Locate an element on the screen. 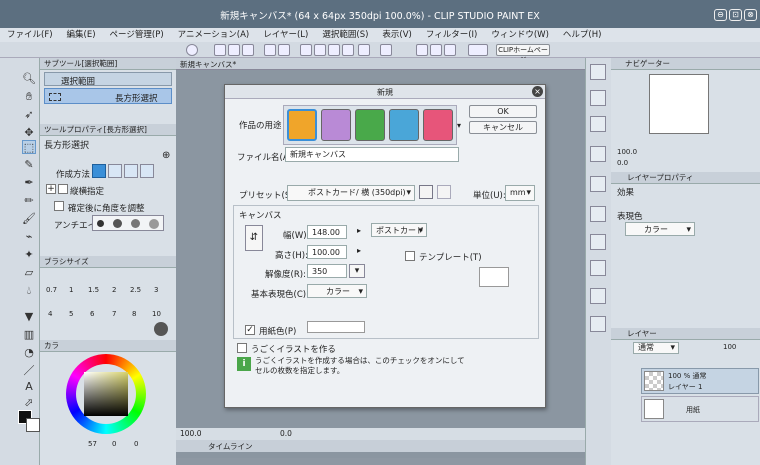  method-new-icon is located at coordinates (99, 171).